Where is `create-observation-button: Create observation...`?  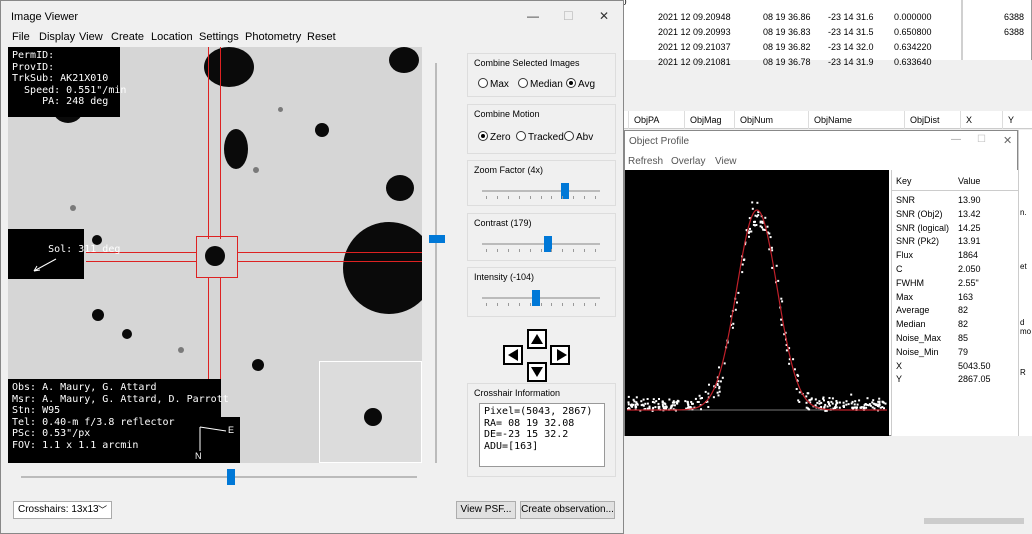
create-observation-button: Create observation... is located at coordinates (567, 510).